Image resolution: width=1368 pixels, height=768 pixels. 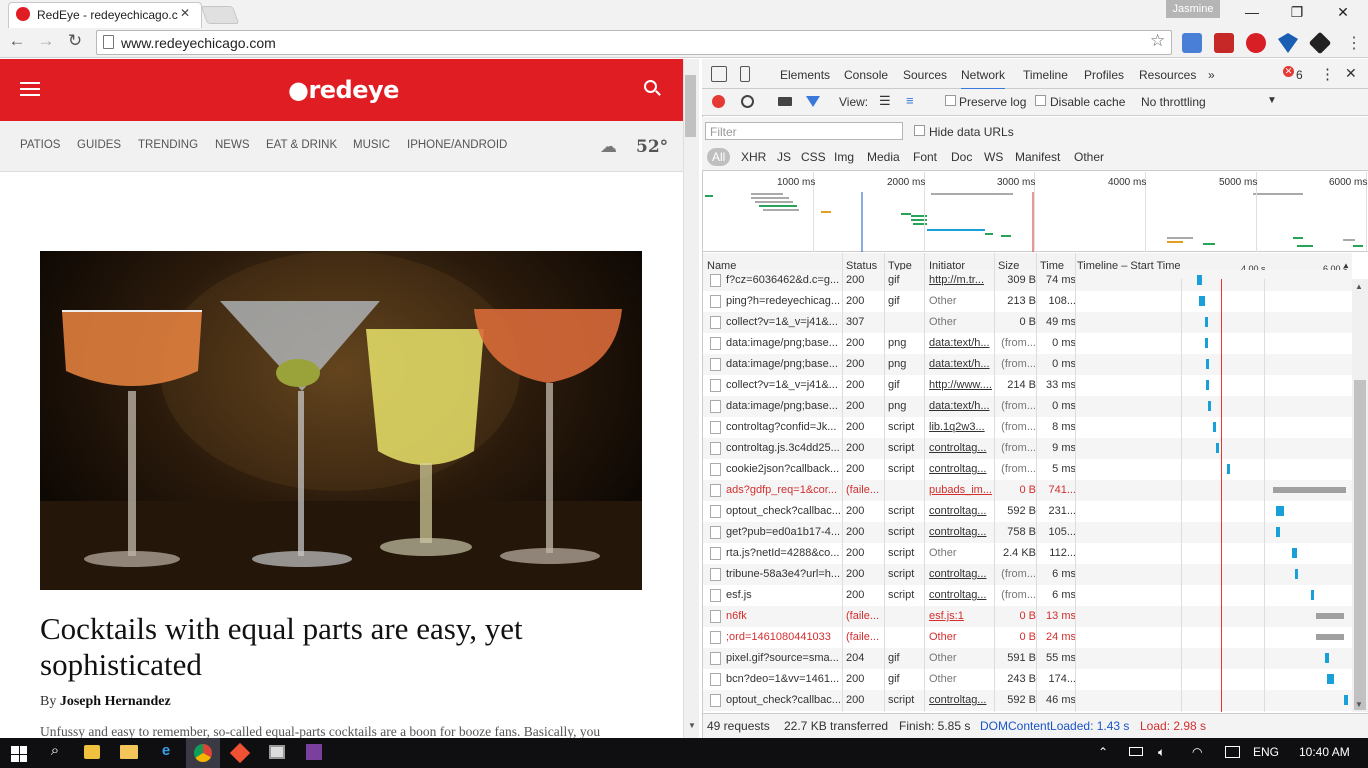 What do you see at coordinates (992, 102) in the screenshot?
I see `preserve-log-label: Preserve log` at bounding box center [992, 102].